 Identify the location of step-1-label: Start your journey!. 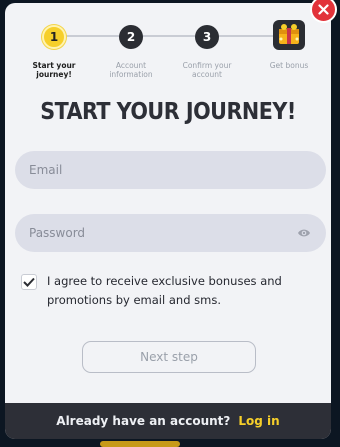
(54, 70).